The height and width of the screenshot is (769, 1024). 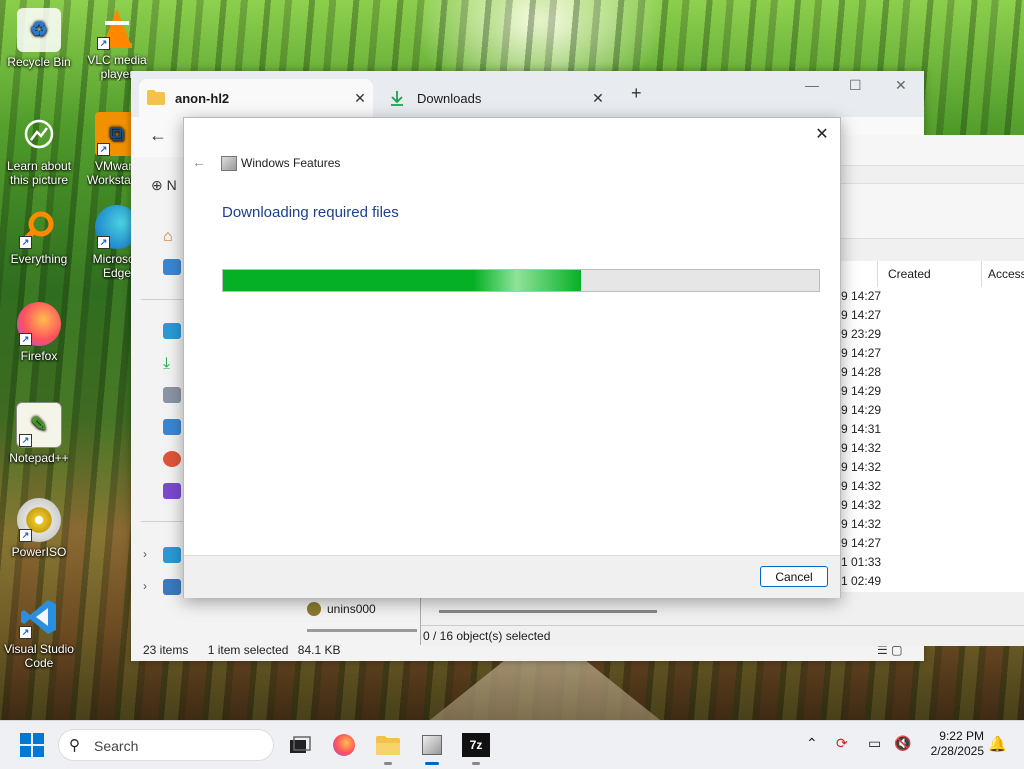 I want to click on list-item-time: 1 02:49, so click(x=861, y=581).